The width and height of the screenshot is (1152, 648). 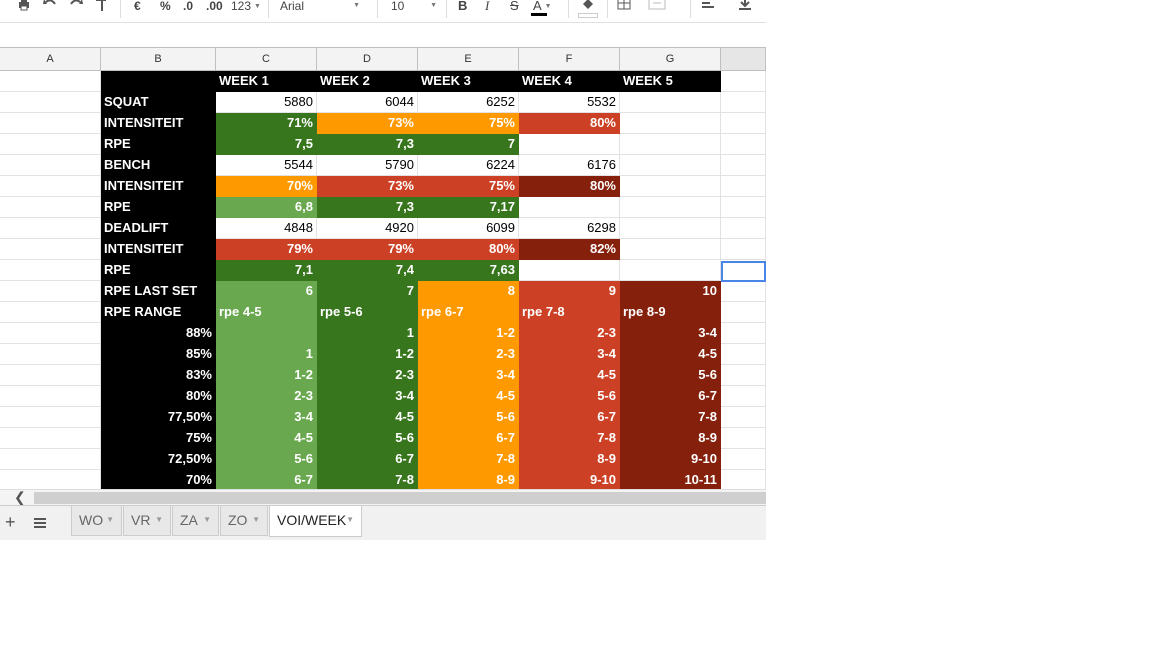 I want to click on row-label-cell: 72,50%, so click(x=158, y=459).